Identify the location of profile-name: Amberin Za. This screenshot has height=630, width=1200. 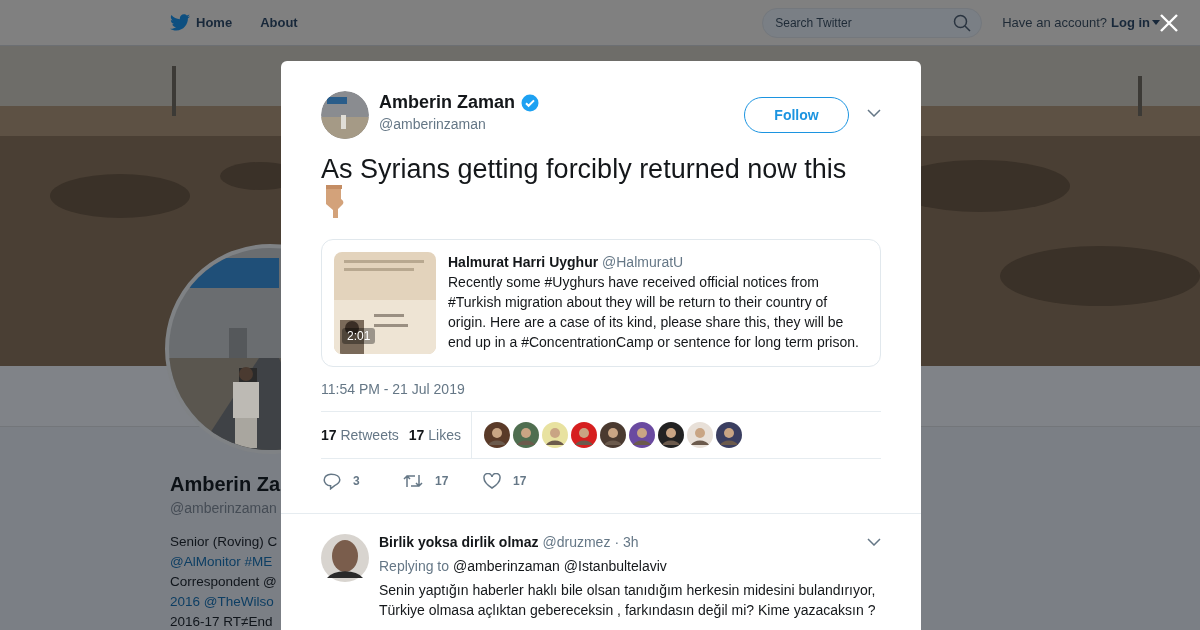
(225, 484).